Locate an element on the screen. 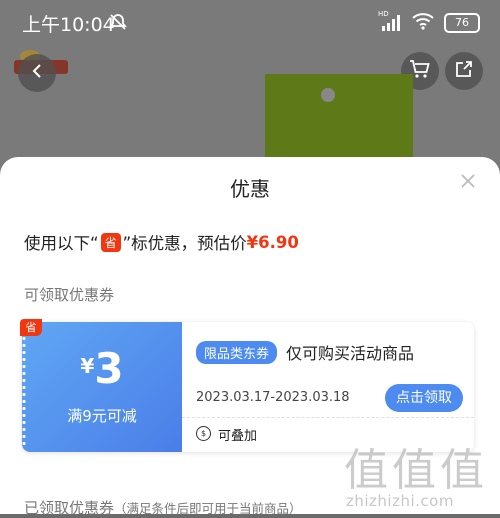  price-prefix: 使用以下“ is located at coordinates (61, 243).